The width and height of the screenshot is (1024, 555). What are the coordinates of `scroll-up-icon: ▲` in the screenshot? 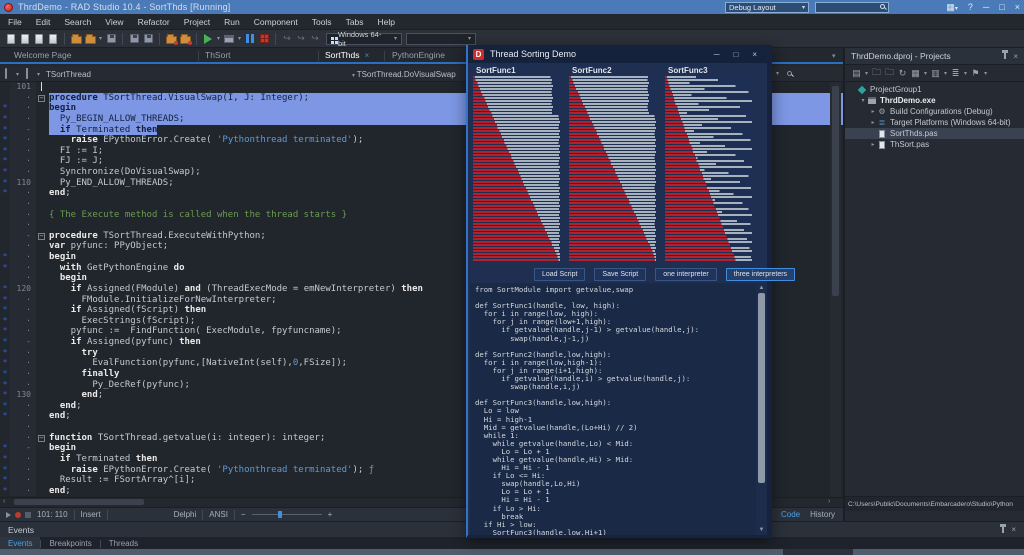 It's located at (761, 287).